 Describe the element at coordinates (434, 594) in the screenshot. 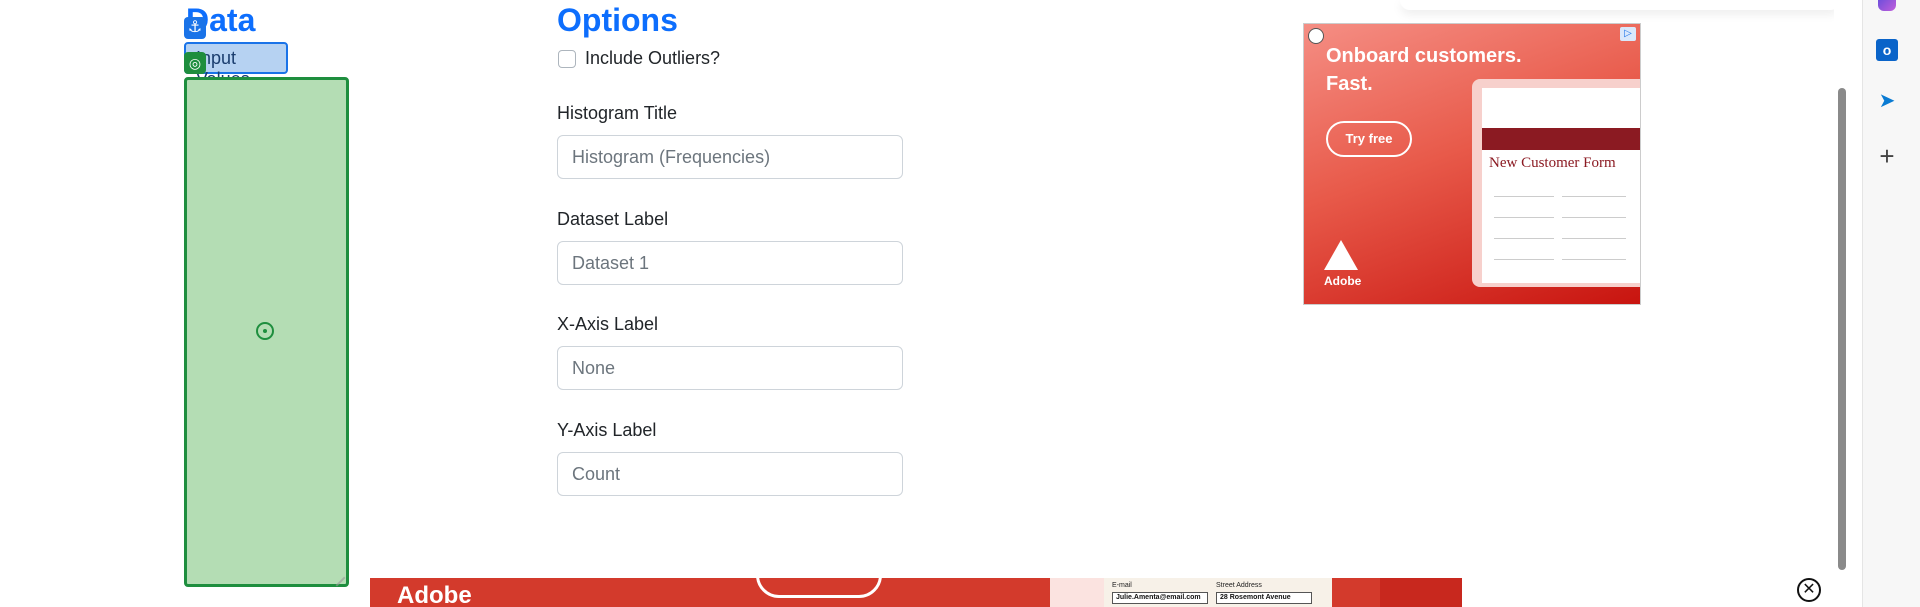

I see `ad-bottom-brand: Adobe` at that location.